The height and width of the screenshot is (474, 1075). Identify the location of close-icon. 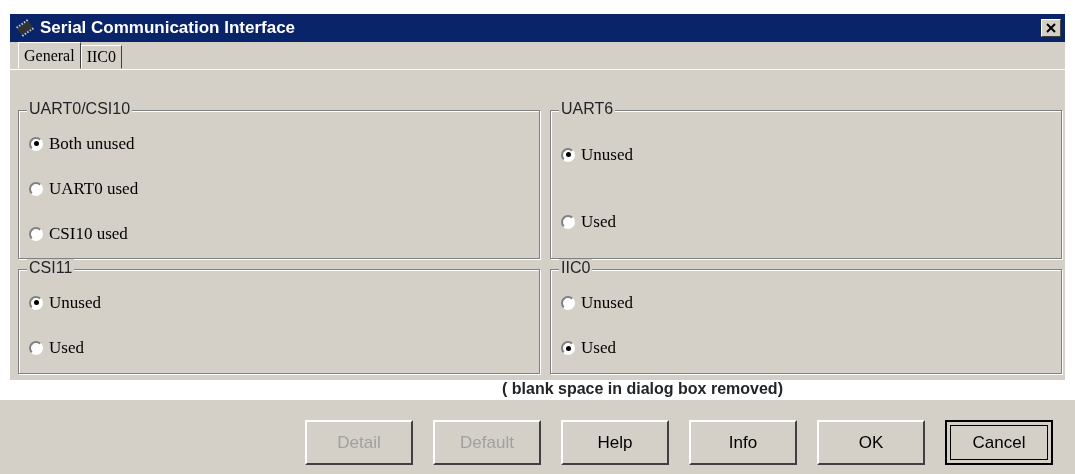
(1051, 28).